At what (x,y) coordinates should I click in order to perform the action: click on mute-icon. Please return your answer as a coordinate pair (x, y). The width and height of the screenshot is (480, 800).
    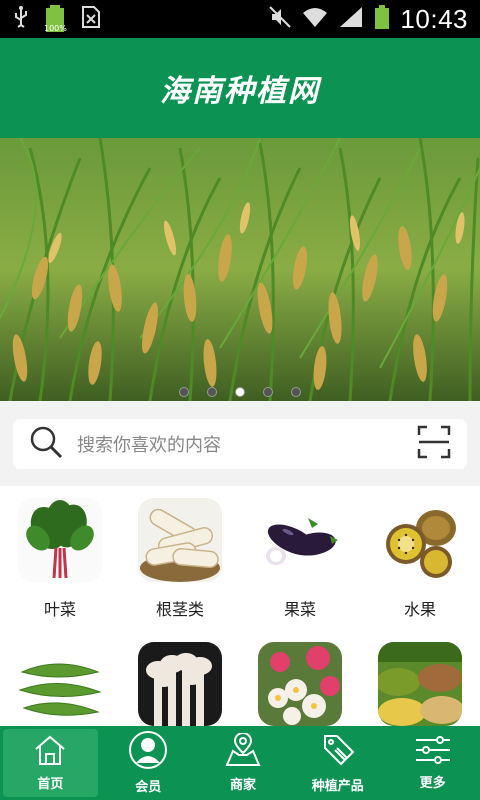
    Looking at the image, I should click on (280, 19).